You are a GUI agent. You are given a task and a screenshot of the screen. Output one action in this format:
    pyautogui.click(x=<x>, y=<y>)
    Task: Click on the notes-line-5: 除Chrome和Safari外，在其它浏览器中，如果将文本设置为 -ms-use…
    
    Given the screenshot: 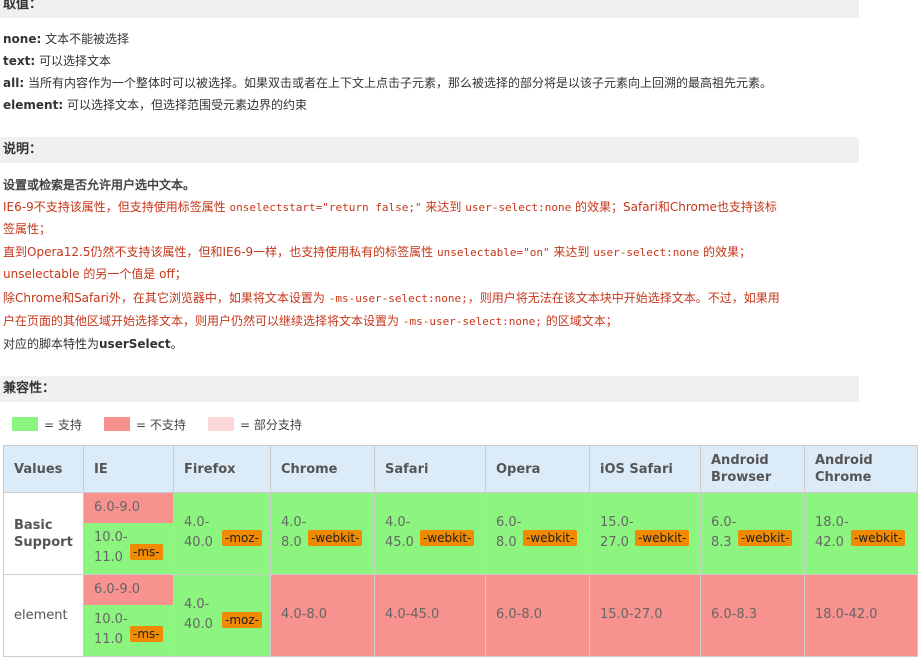 What is the action you would take?
    pyautogui.click(x=391, y=298)
    